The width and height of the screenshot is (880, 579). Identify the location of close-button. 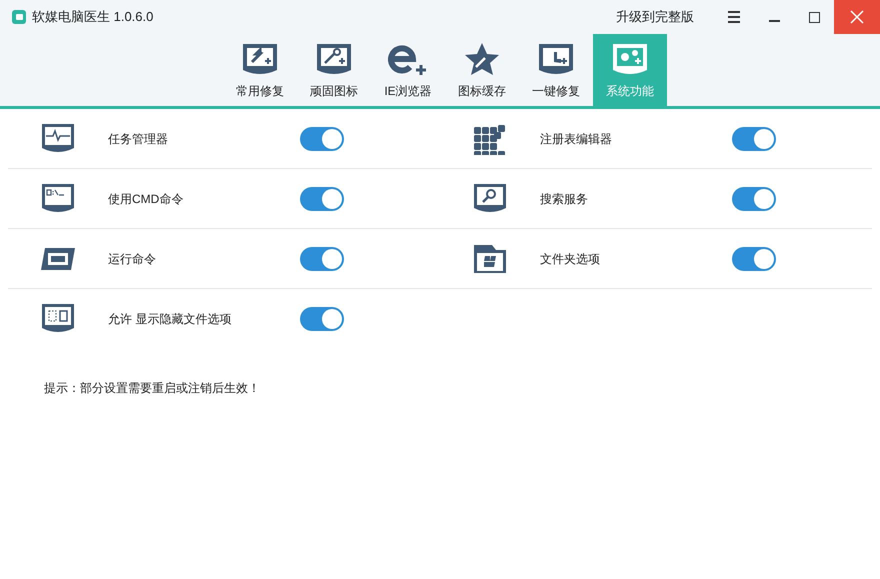
(857, 17).